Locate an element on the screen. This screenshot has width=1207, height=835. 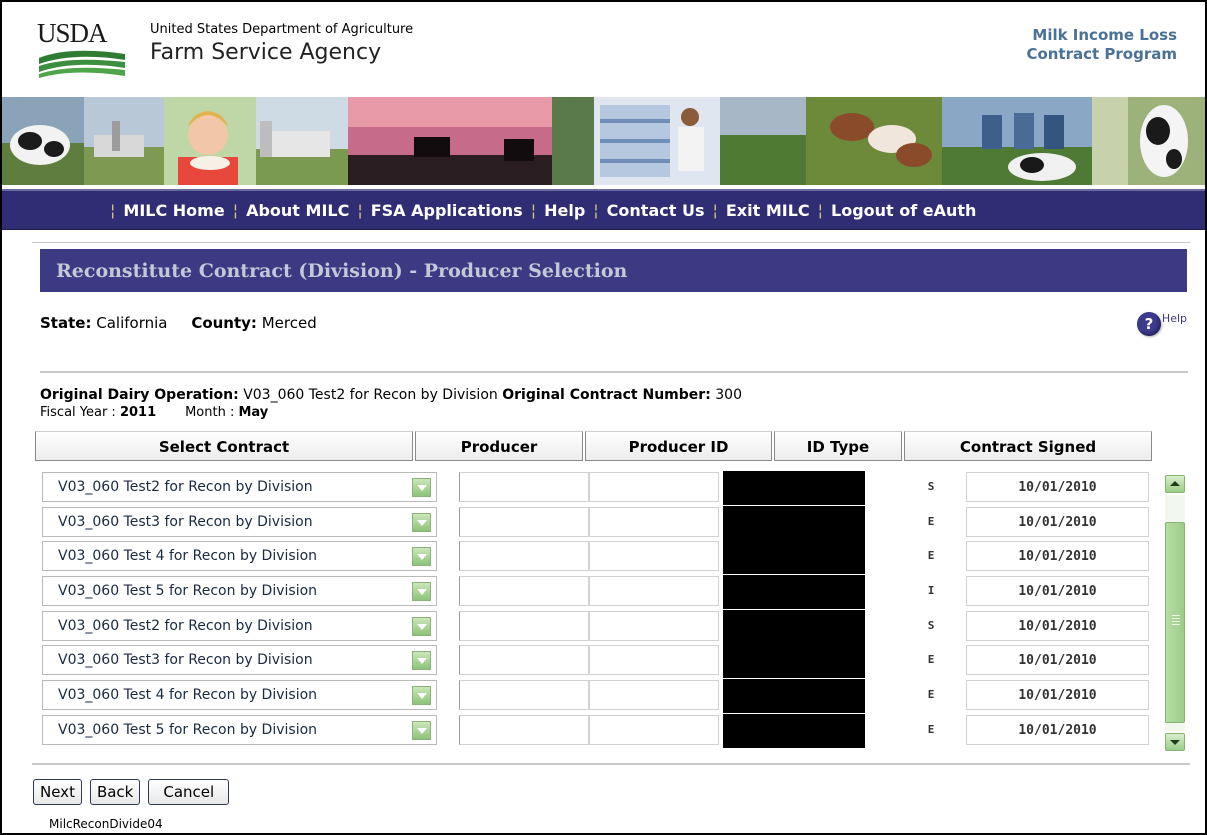
next-button: Next is located at coordinates (57, 792).